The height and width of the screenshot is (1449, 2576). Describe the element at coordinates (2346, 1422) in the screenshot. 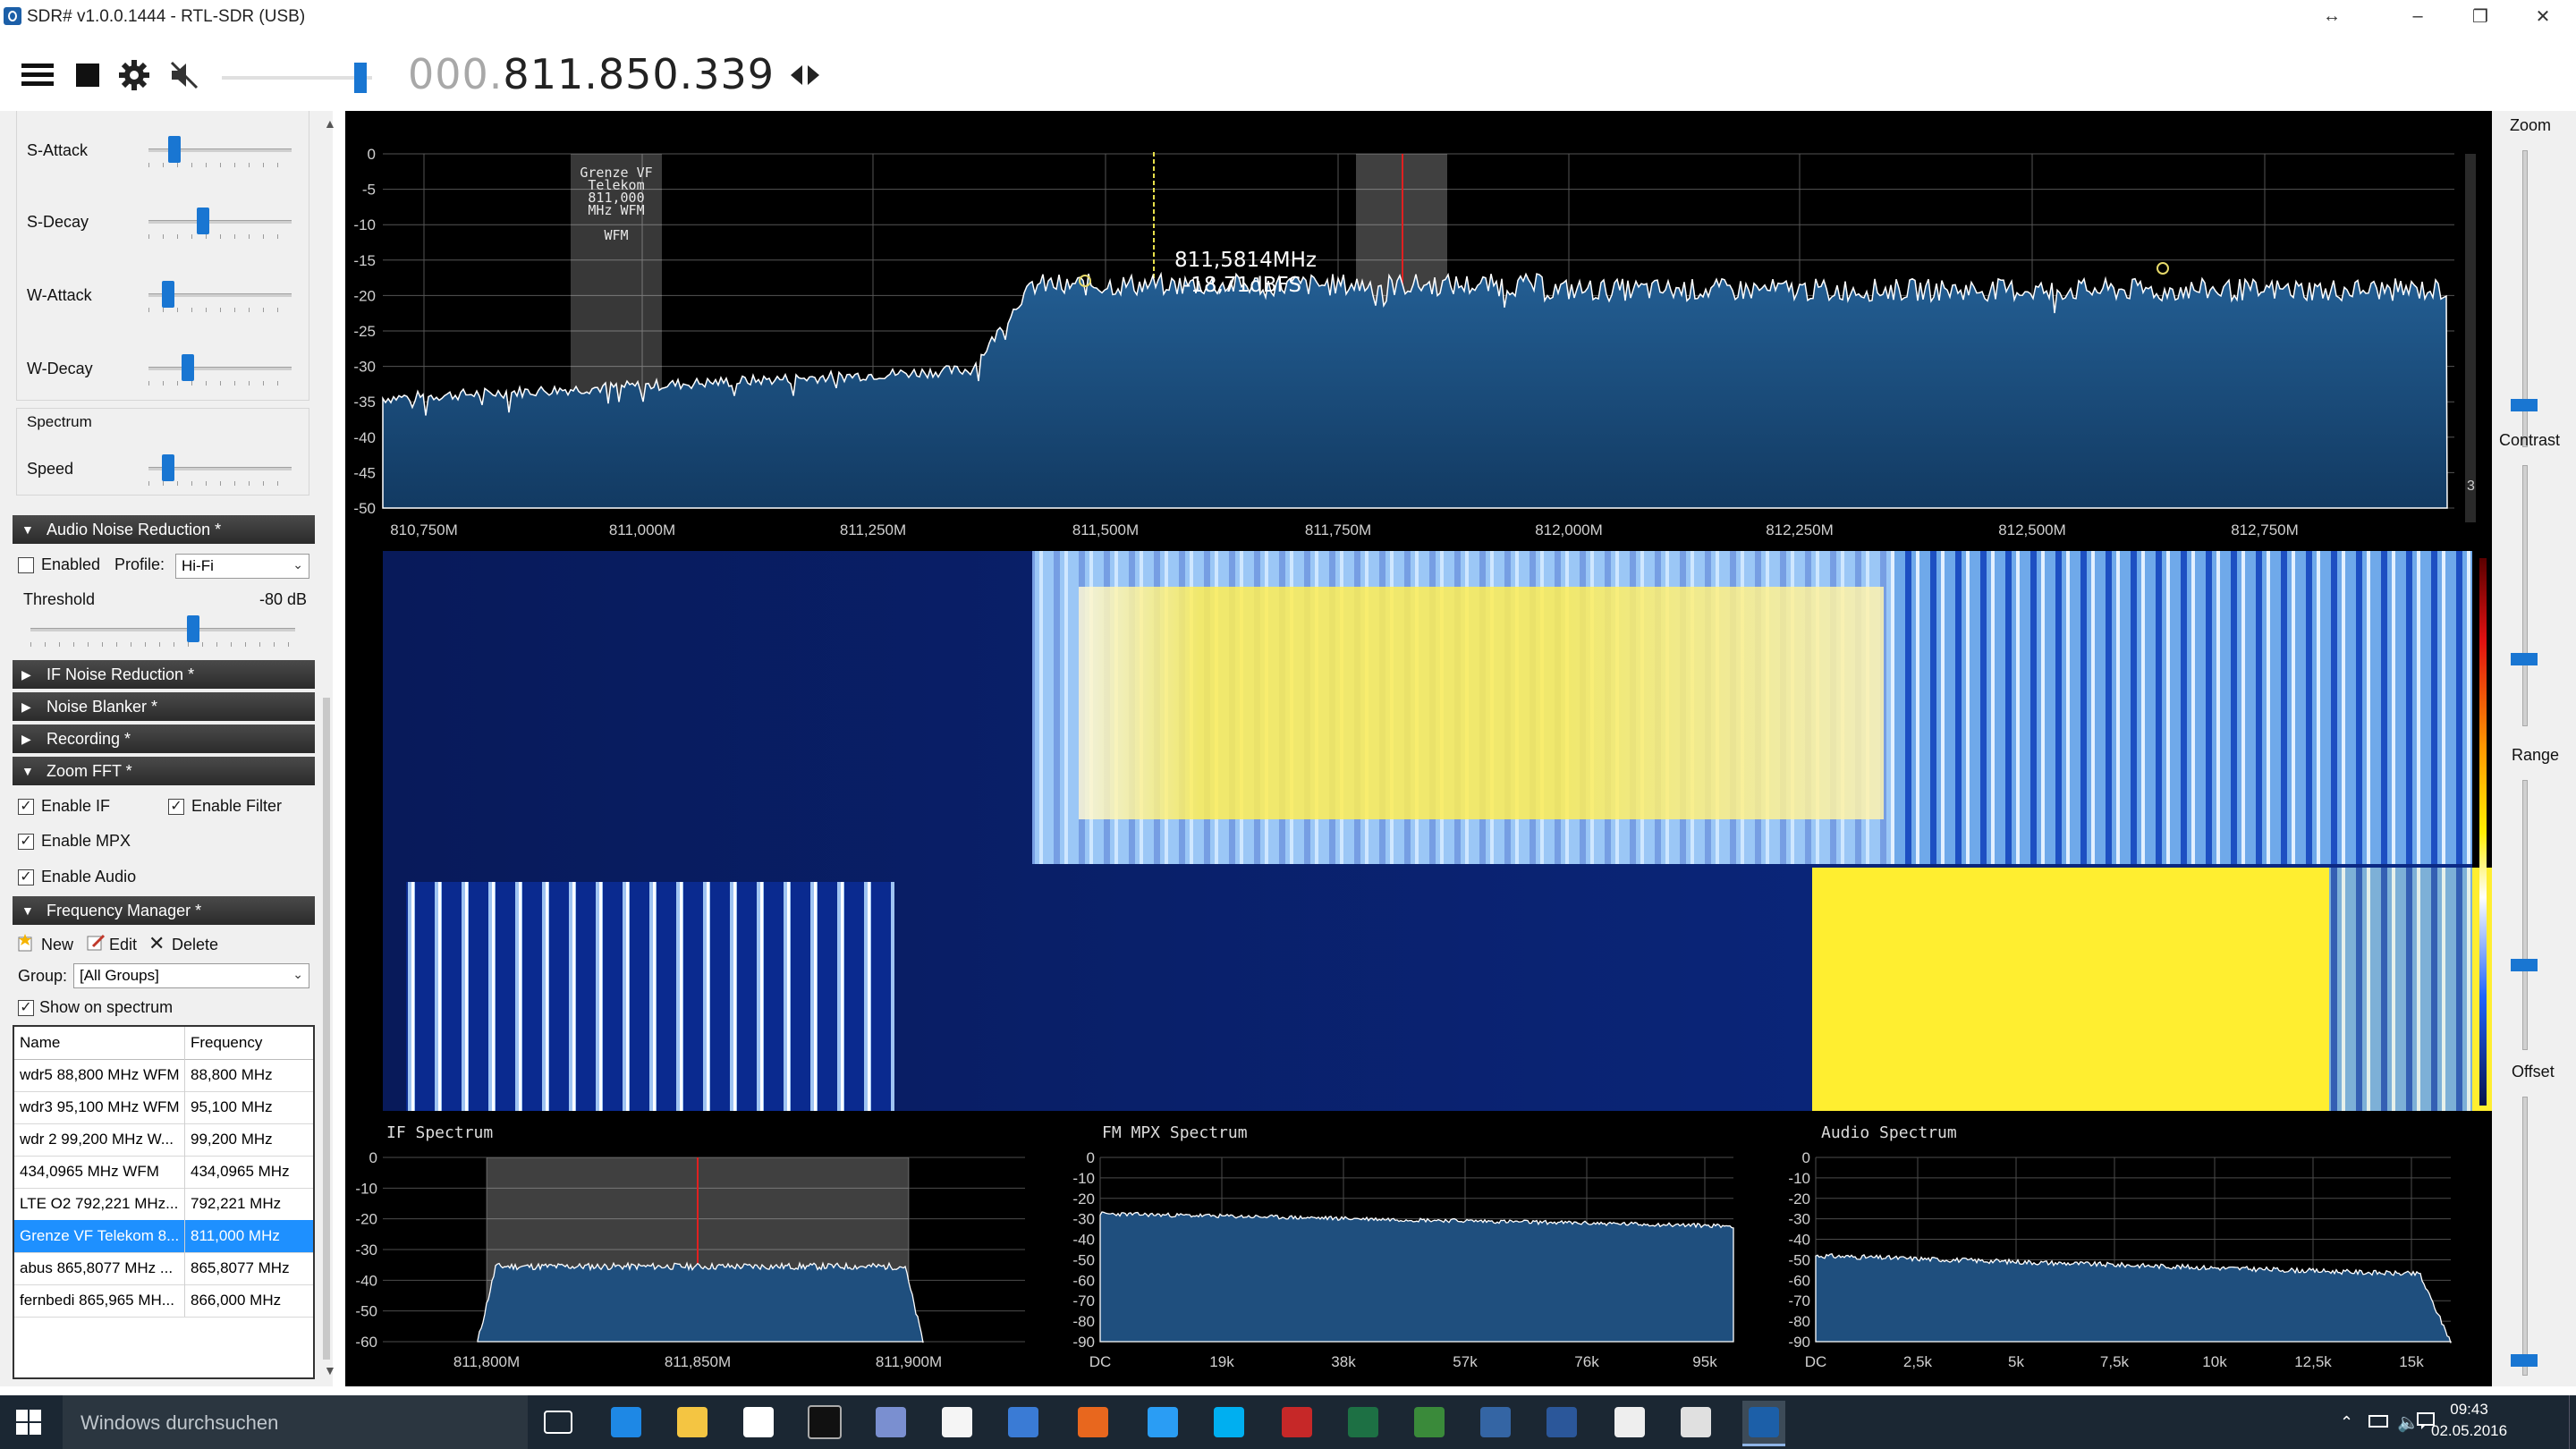

I see `tray-up-arrow-icon: ⌃` at that location.